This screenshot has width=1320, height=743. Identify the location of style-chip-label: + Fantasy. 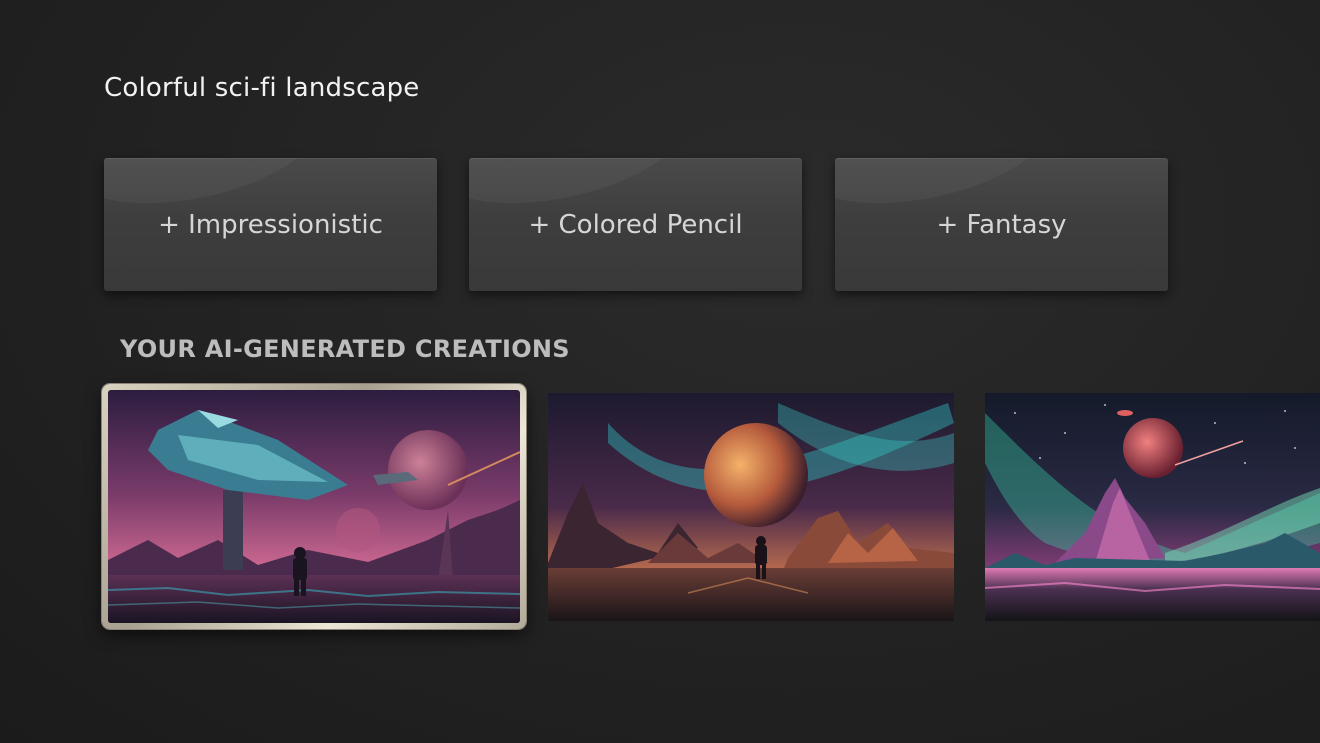
(1001, 224).